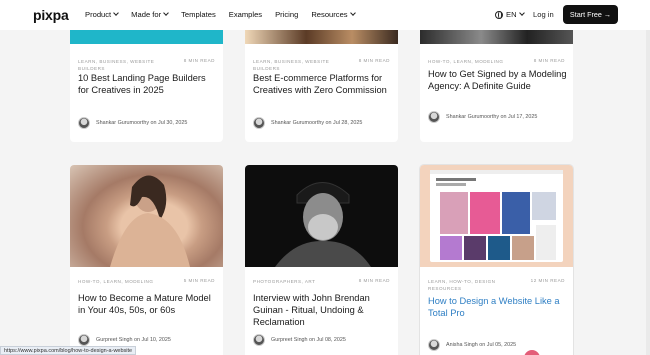  Describe the element at coordinates (547, 280) in the screenshot. I see `read-time: 12 MIN READ` at that location.